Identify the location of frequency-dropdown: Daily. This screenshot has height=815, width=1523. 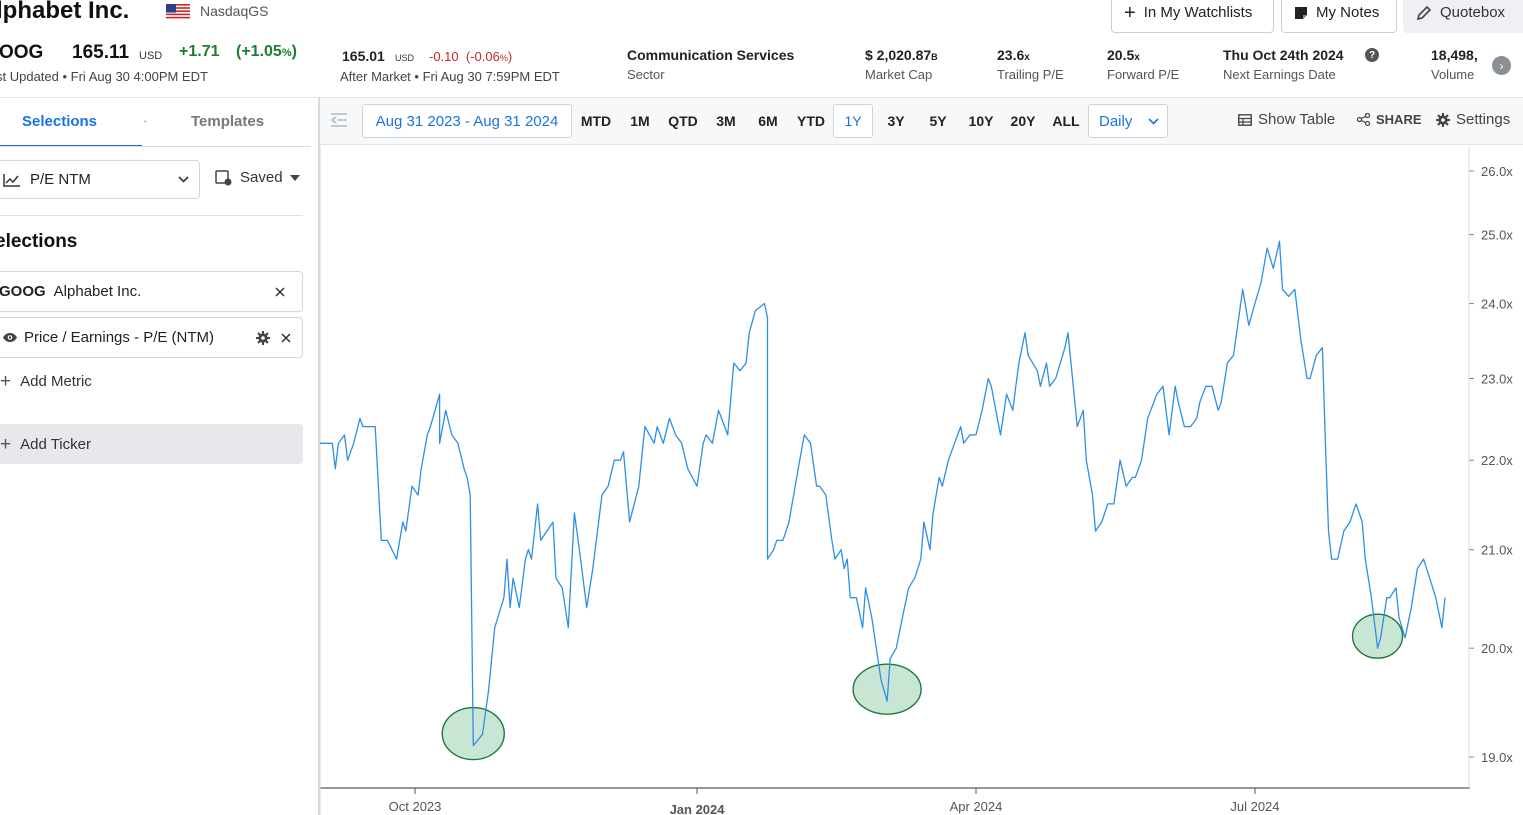
(1128, 121).